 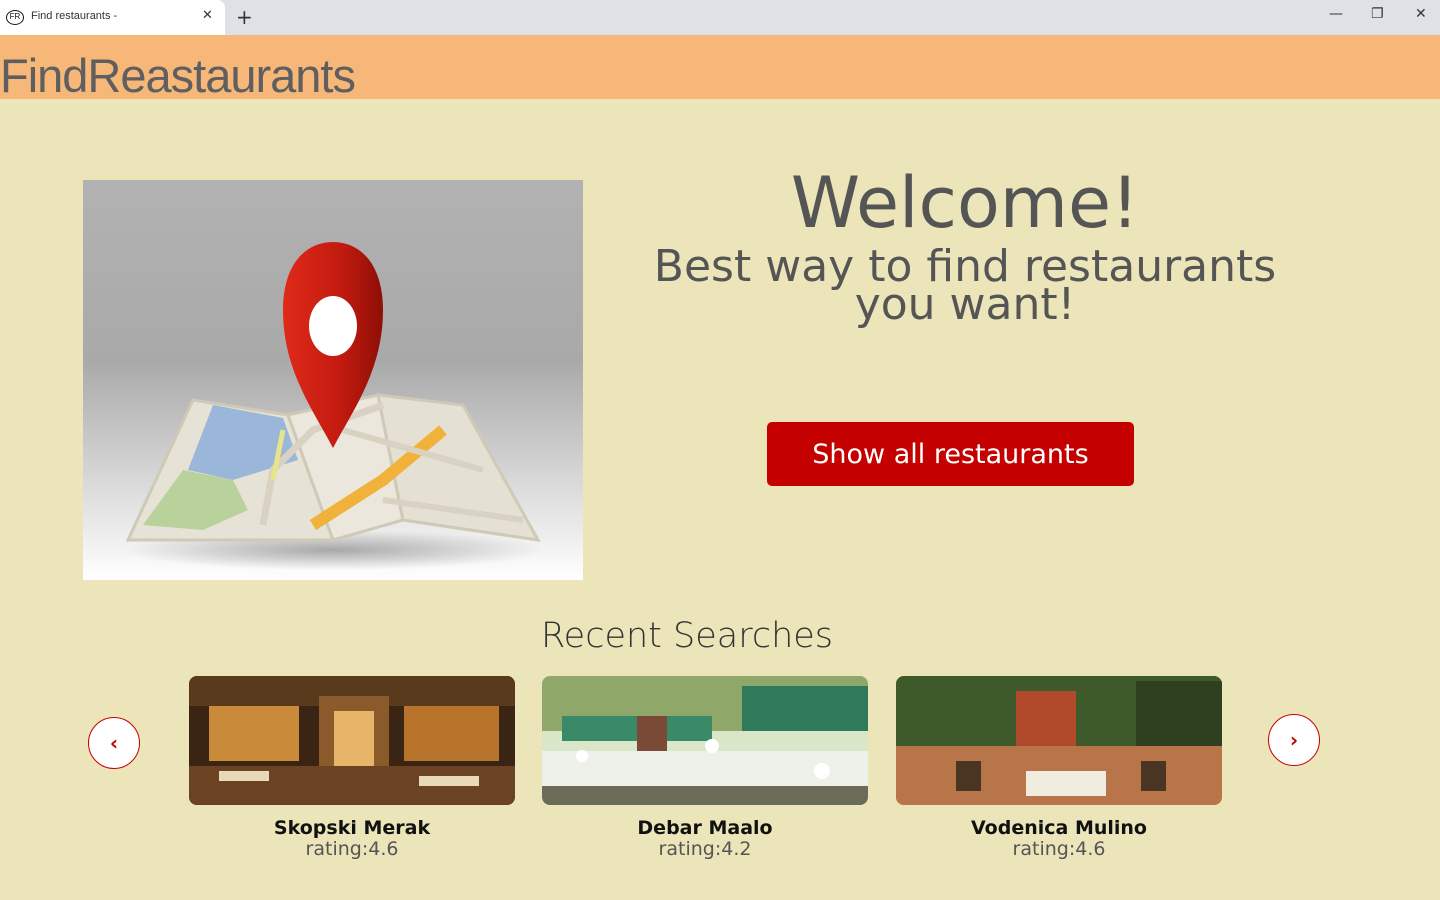 I want to click on restaurant-rating: rating:4.2, so click(x=705, y=849).